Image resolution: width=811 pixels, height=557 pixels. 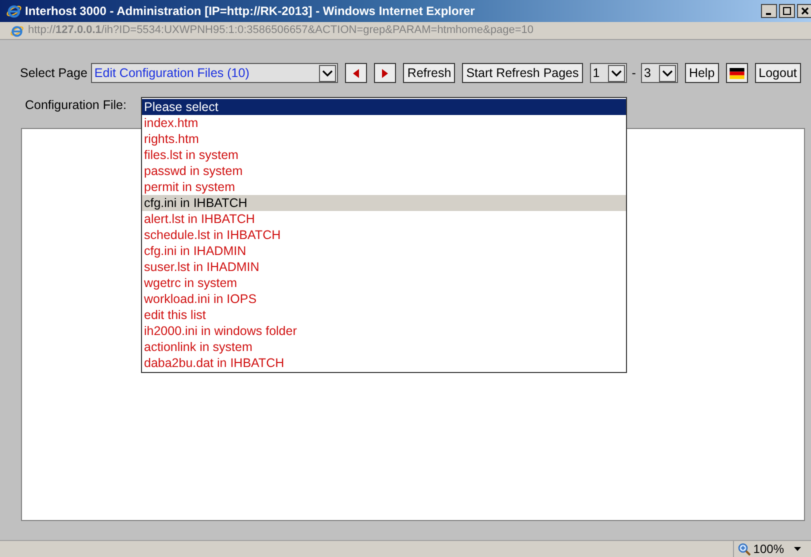 I want to click on list-option: edit this list, so click(x=384, y=315).